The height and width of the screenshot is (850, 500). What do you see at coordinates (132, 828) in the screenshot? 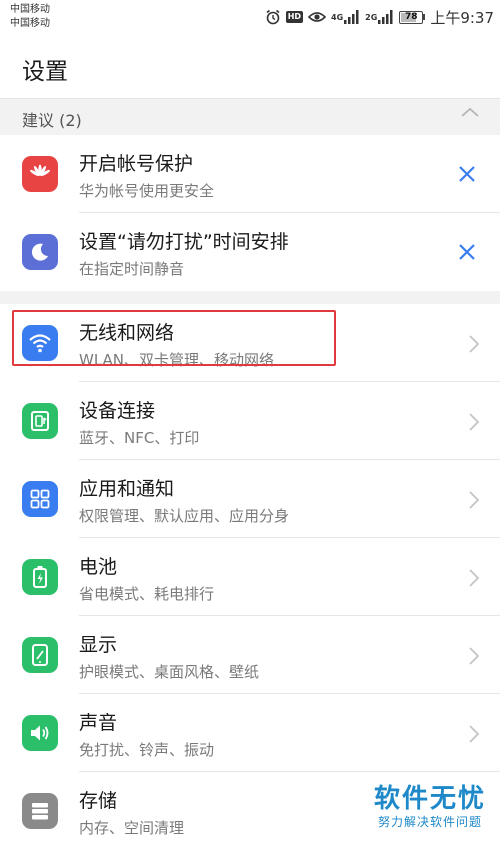
I see `settings-item-subtitle: 内存、空间清理` at bounding box center [132, 828].